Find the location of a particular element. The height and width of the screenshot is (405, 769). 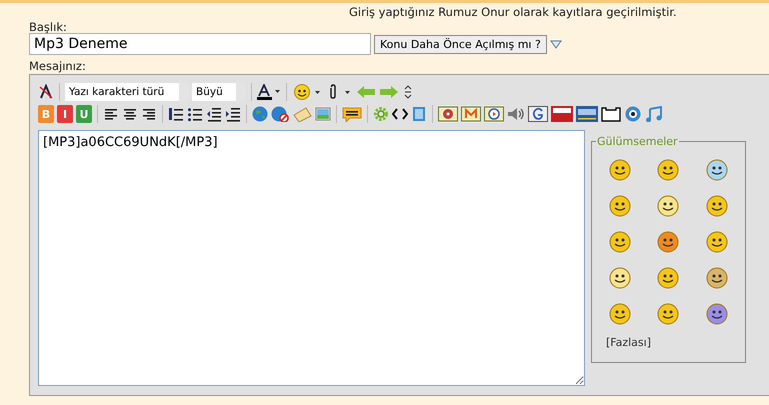

globe-icon is located at coordinates (260, 114).